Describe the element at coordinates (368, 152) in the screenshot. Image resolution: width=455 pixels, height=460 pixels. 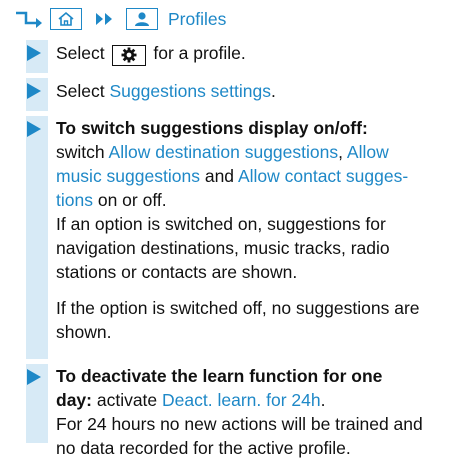
I see `allow-music-suggestions-link-a: Allow` at that location.